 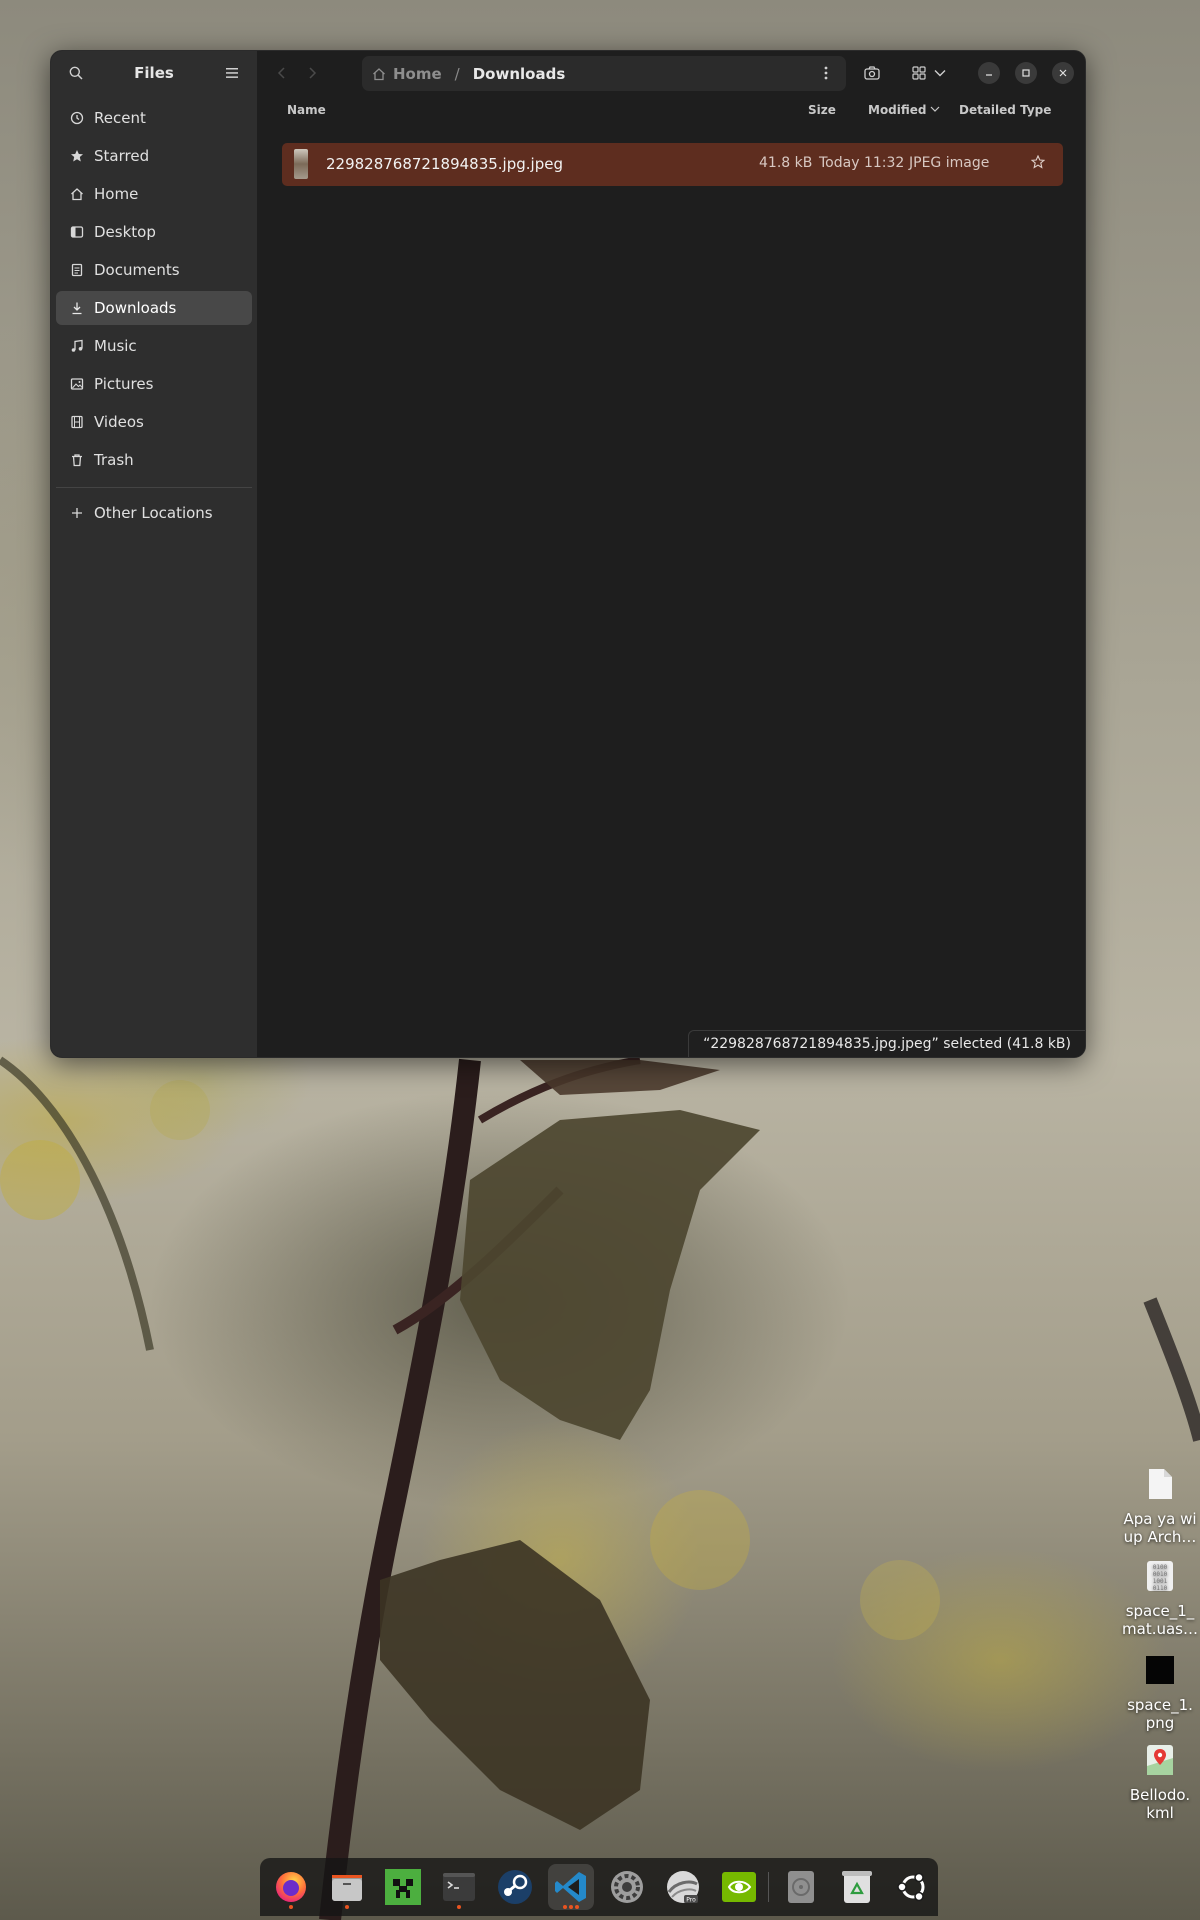 I want to click on star-toggle, so click(x=1038, y=163).